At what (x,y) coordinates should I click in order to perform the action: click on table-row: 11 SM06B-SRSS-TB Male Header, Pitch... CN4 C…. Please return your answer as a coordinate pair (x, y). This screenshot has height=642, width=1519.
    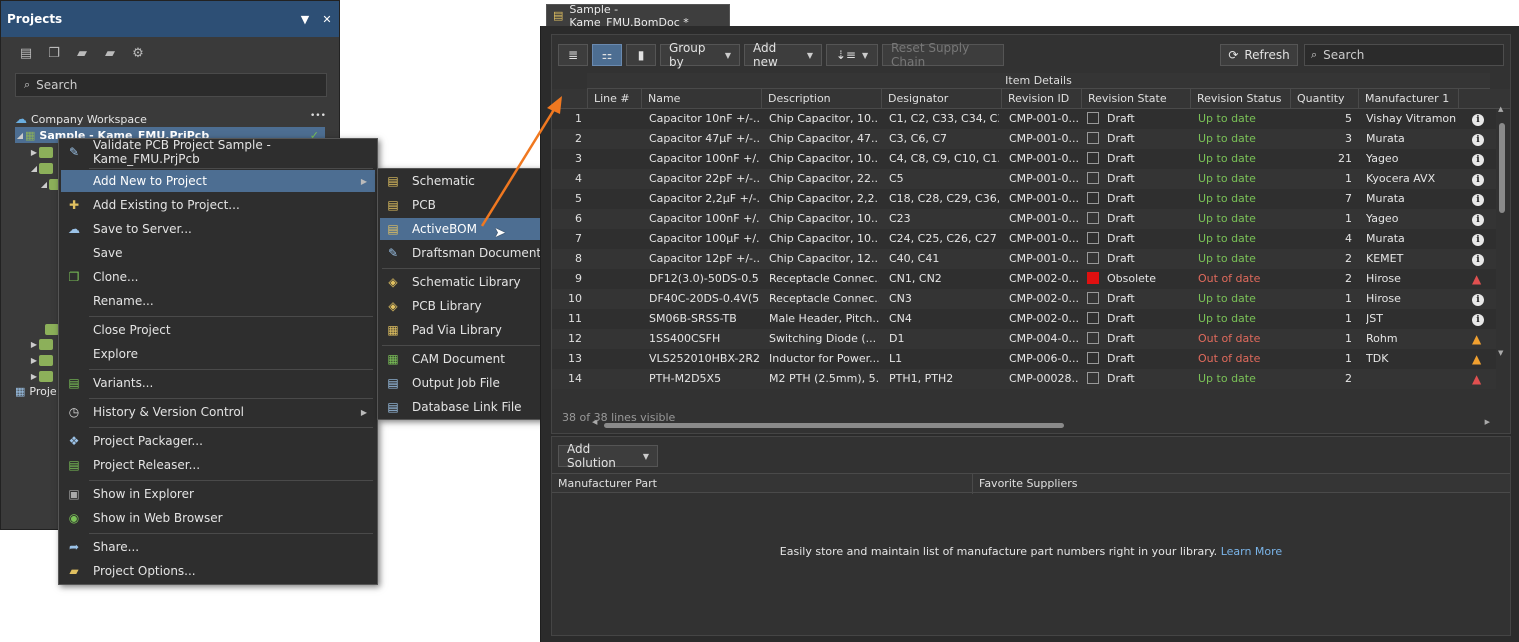
    Looking at the image, I should click on (1024, 319).